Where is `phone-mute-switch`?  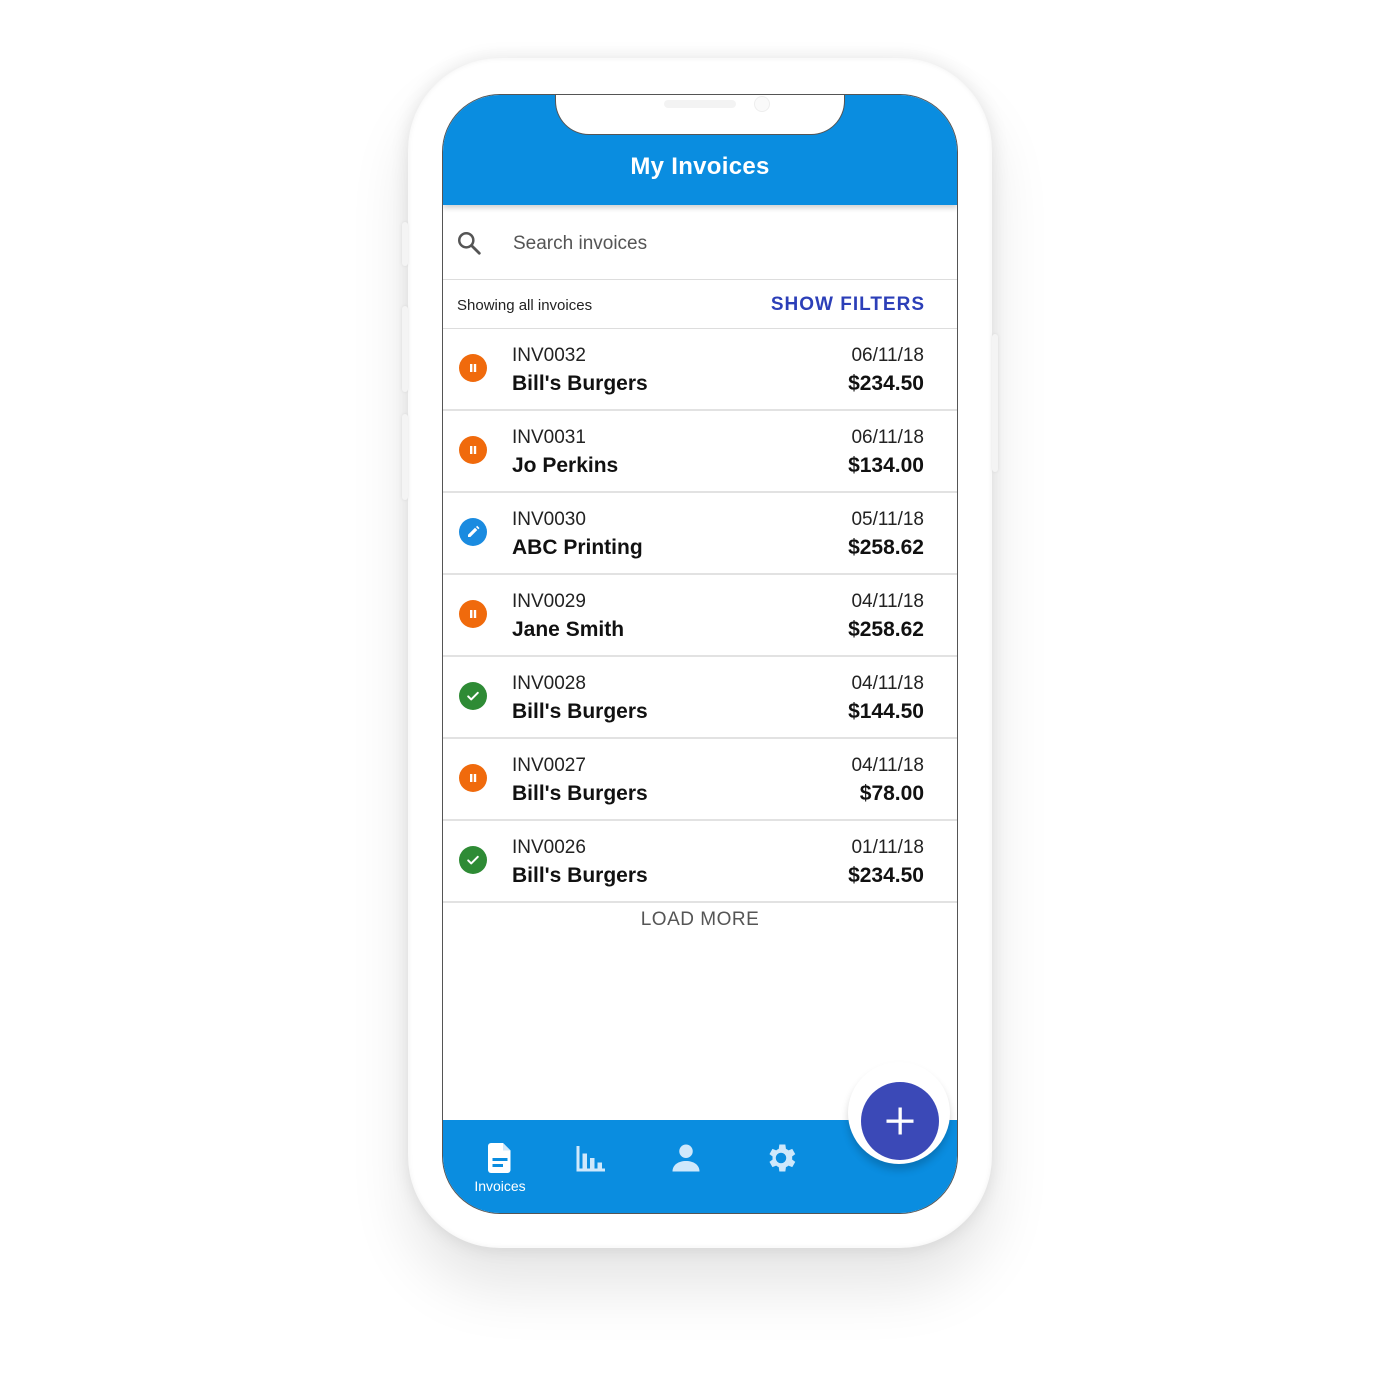 phone-mute-switch is located at coordinates (405, 244).